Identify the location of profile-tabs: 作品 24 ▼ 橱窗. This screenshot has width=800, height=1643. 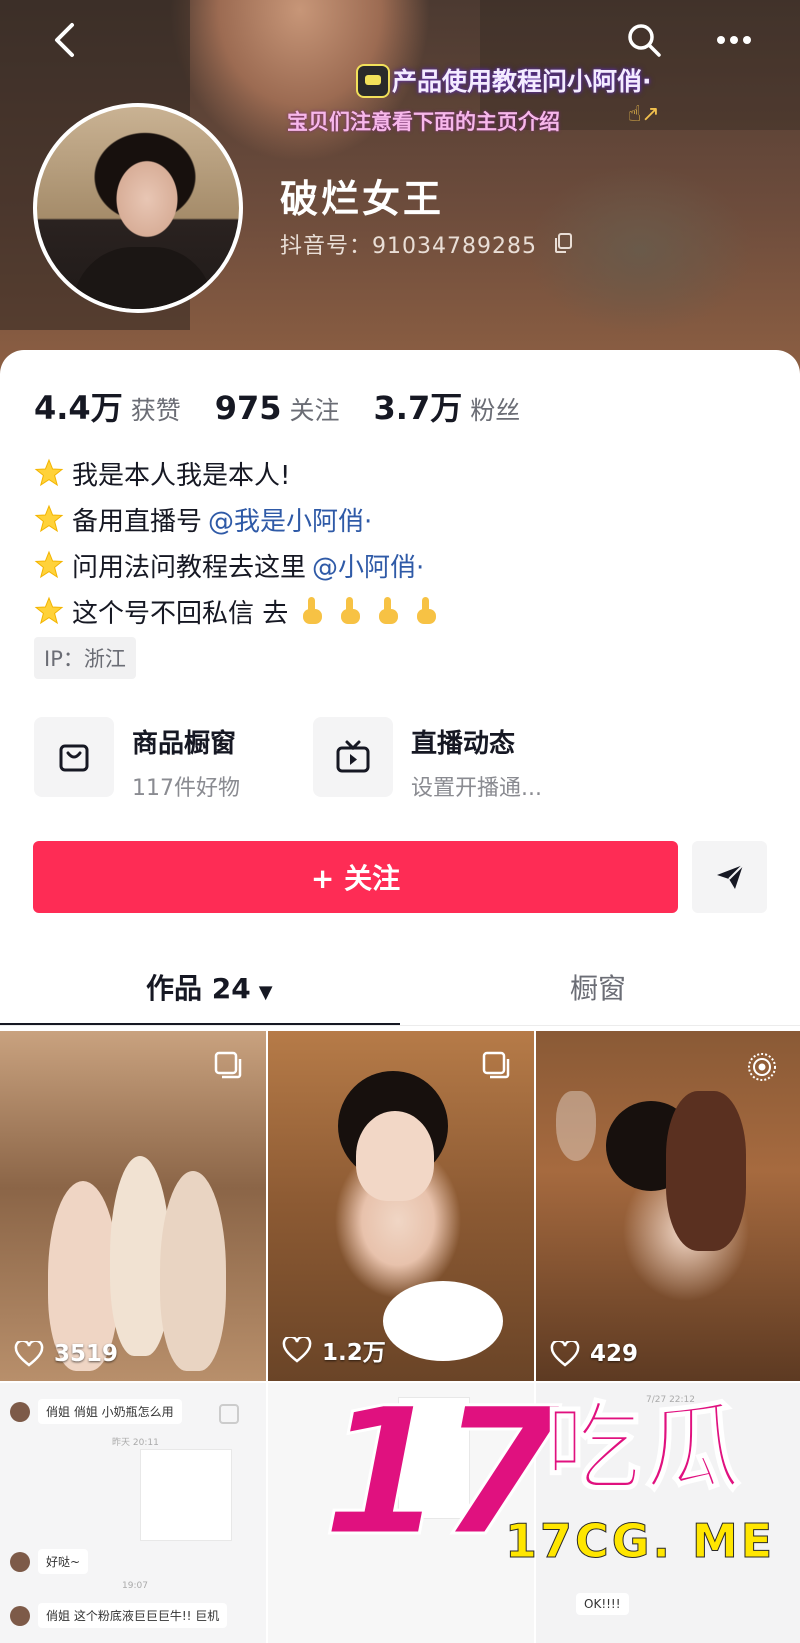
(400, 990).